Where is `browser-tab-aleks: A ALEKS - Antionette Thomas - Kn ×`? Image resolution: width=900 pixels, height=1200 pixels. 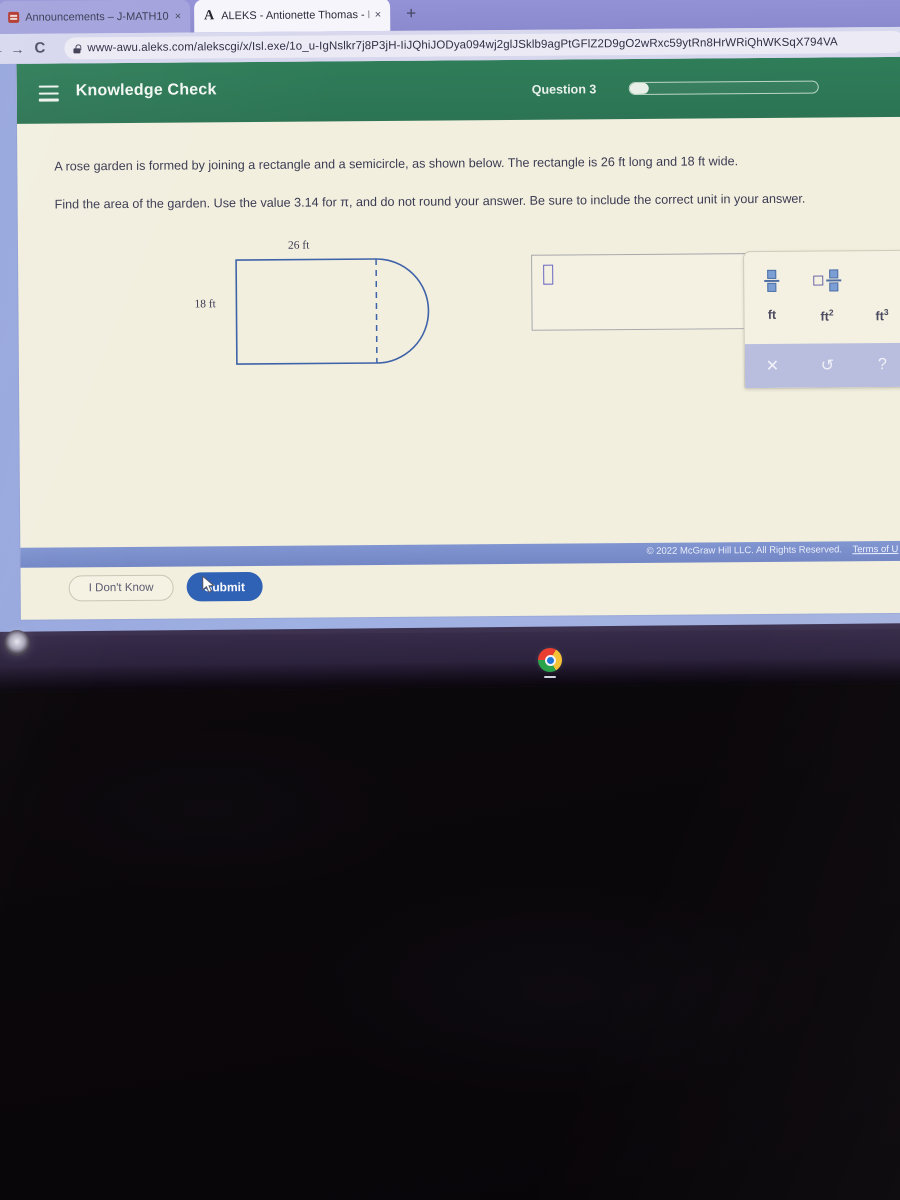
browser-tab-aleks: A ALEKS - Antionette Thomas - Kn × is located at coordinates (292, 16).